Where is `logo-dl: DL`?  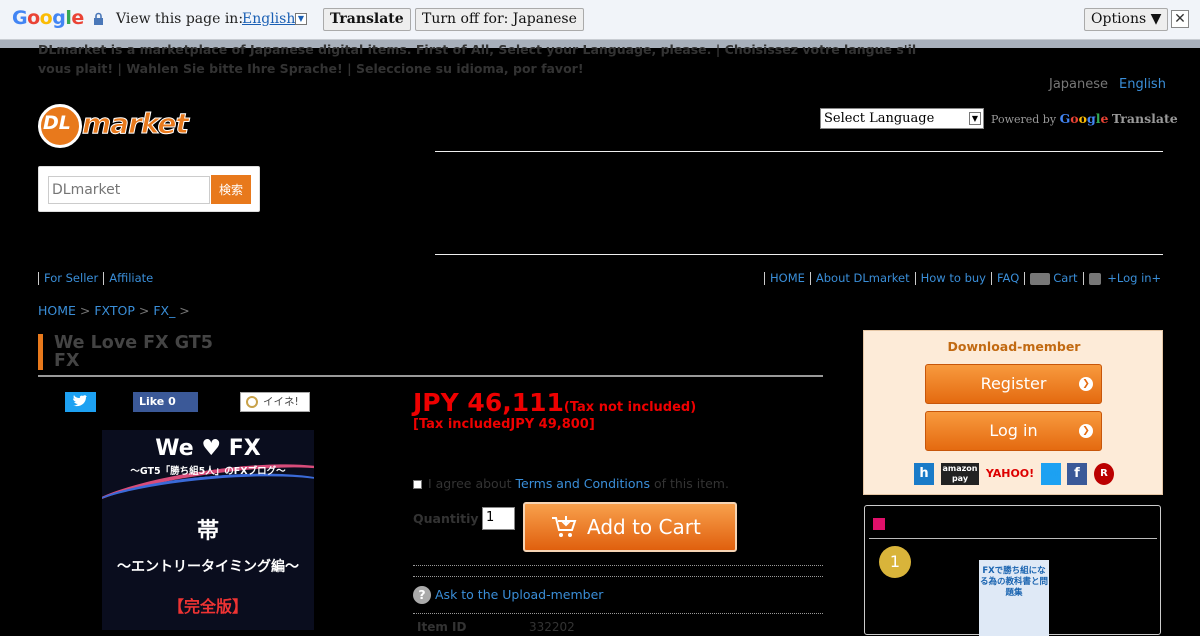
logo-dl: DL is located at coordinates (57, 123).